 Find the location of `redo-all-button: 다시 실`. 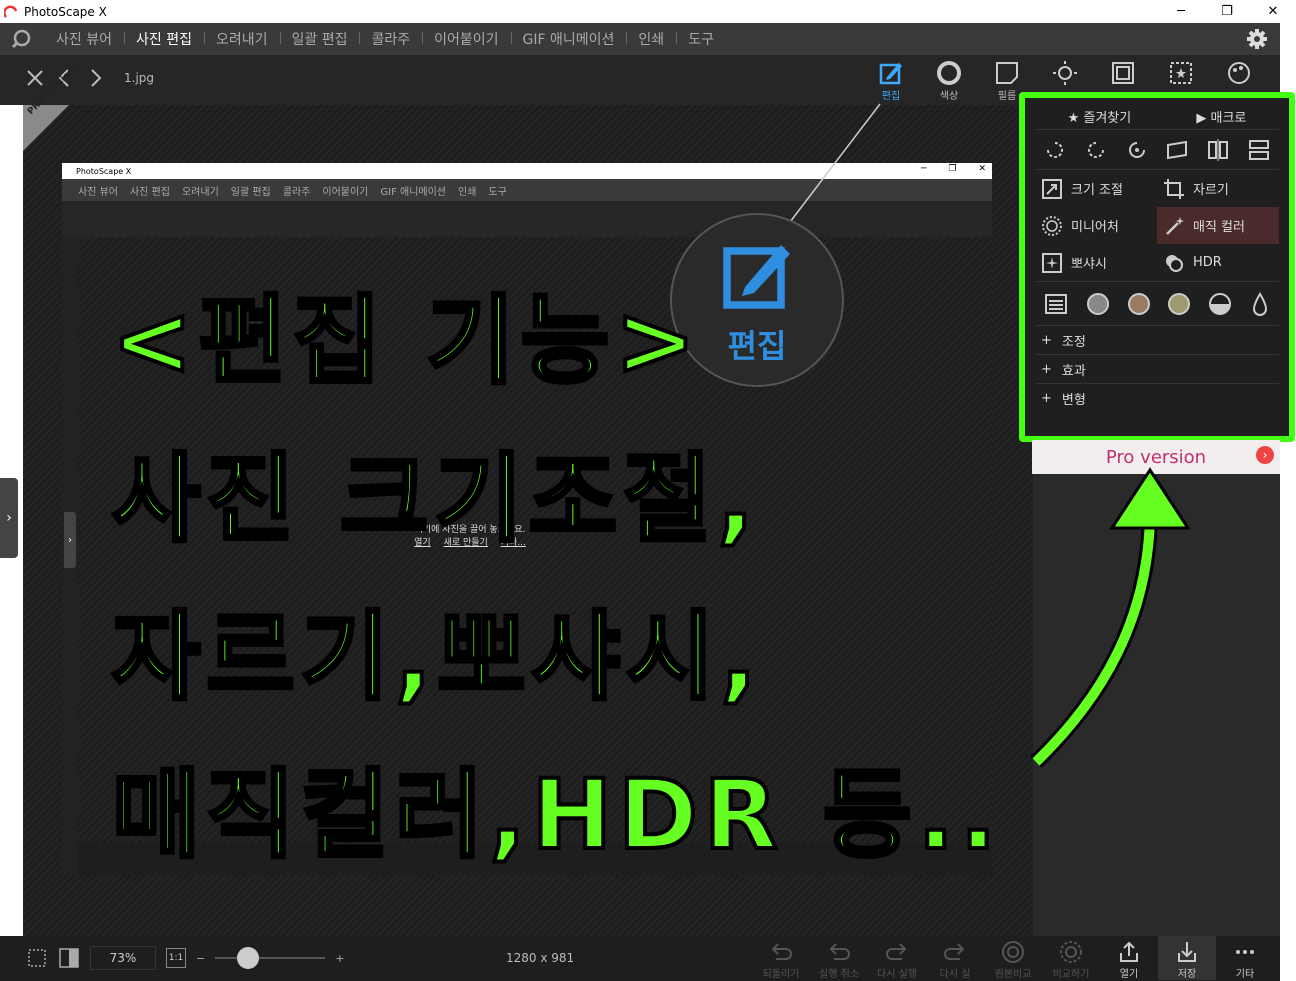

redo-all-button: 다시 실 is located at coordinates (955, 958).